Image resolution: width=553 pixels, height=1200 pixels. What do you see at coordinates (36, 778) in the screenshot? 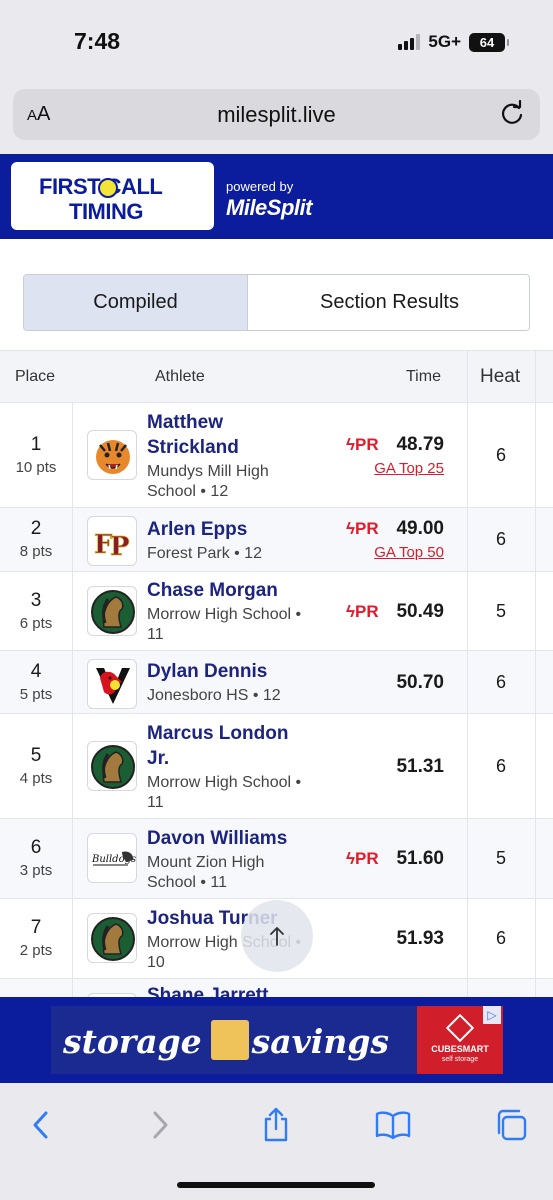
I see `place-points: 4 pts` at bounding box center [36, 778].